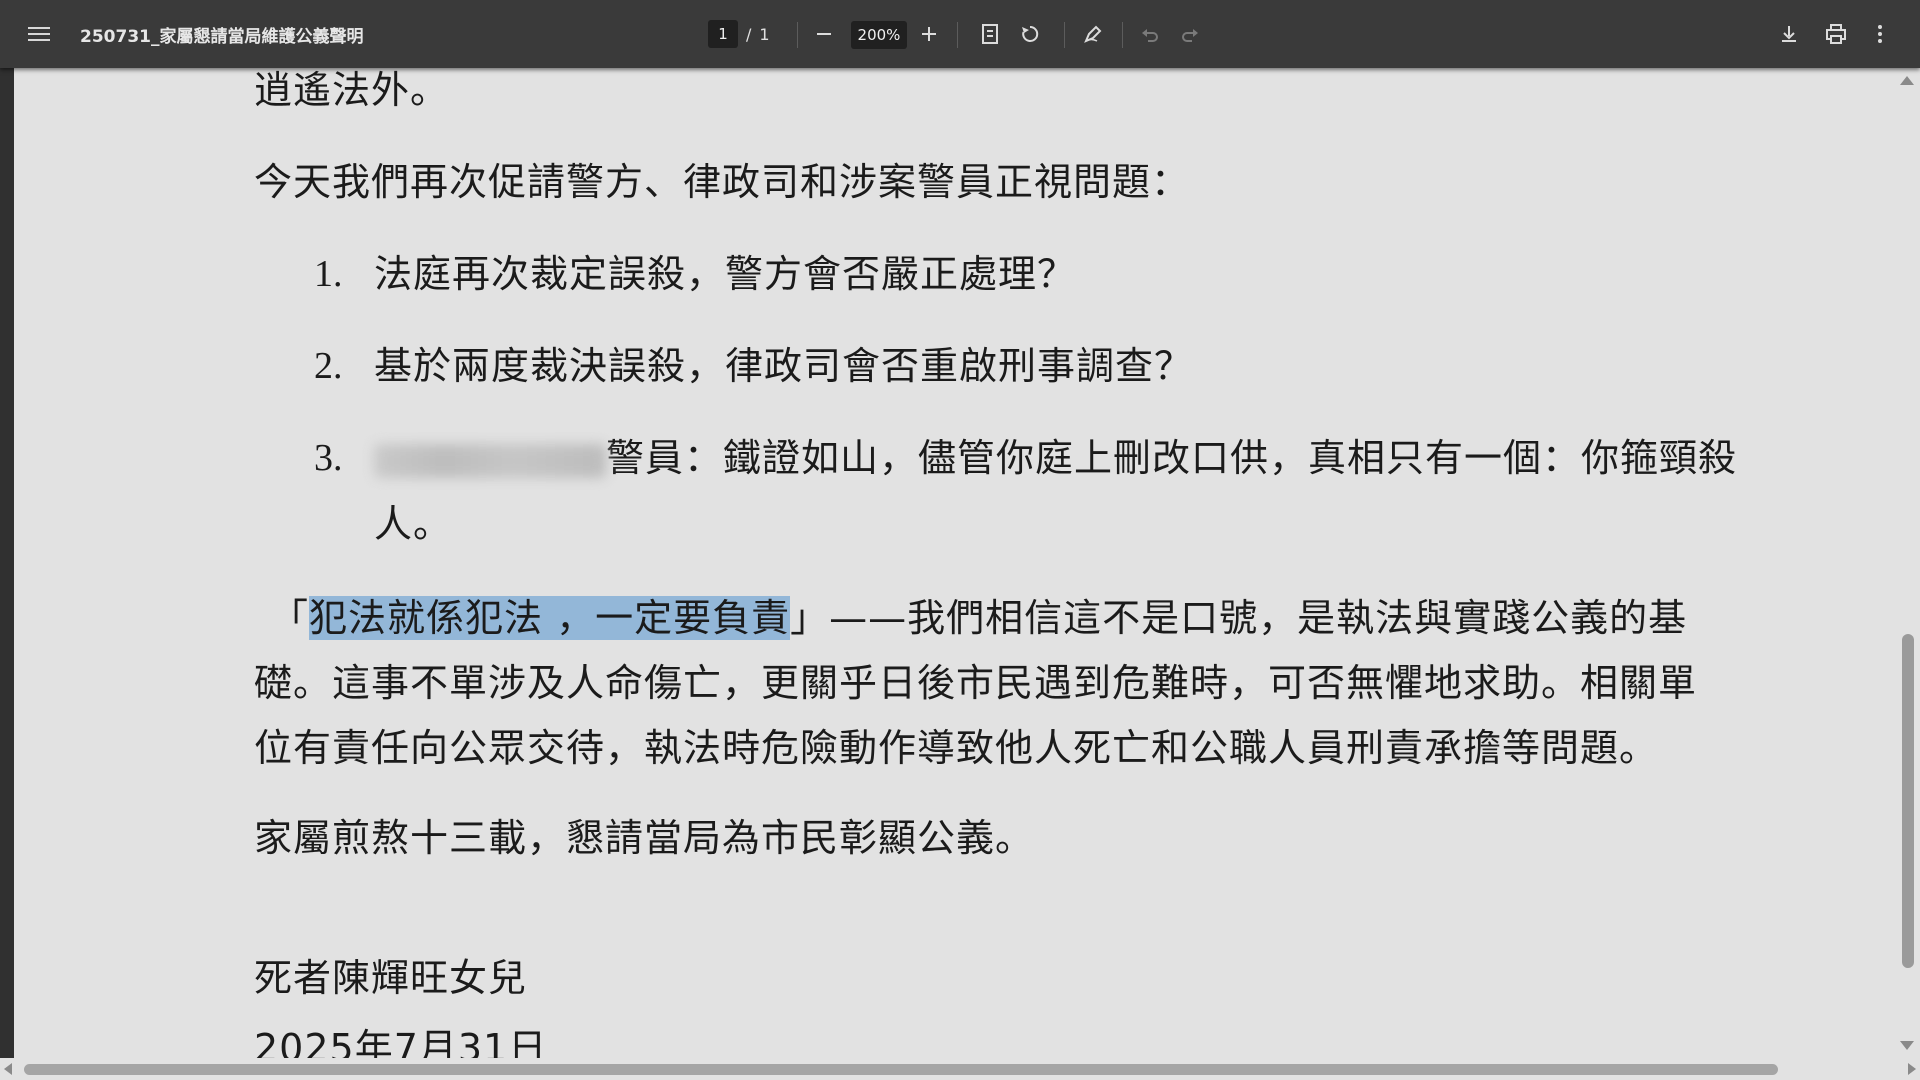 This screenshot has width=1920, height=1080. I want to click on scroll-left-icon, so click(8, 1069).